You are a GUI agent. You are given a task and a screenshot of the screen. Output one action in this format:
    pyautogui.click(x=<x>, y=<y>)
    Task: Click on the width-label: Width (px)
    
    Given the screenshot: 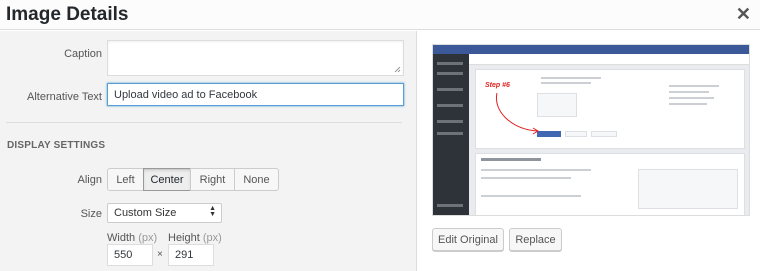 What is the action you would take?
    pyautogui.click(x=132, y=238)
    